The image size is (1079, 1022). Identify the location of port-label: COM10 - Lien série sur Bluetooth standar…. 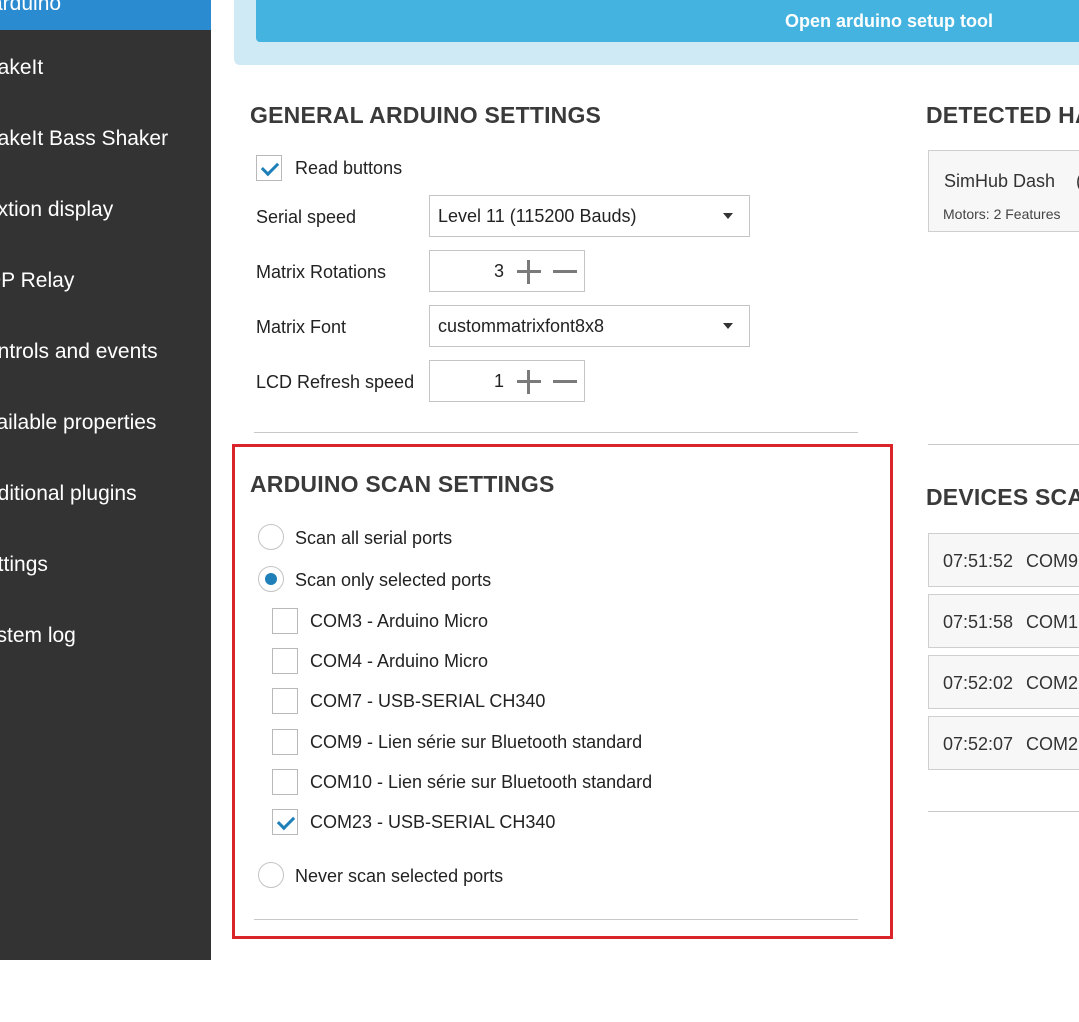
(481, 782).